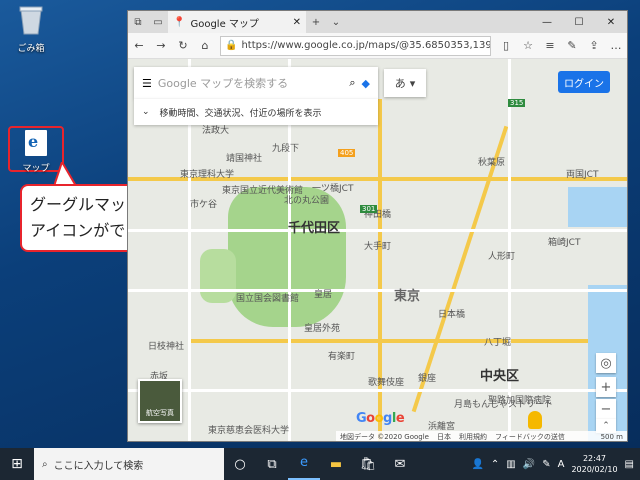 This screenshot has height=480, width=640. Describe the element at coordinates (160, 401) in the screenshot. I see `satellite-toggle: 航空写真` at that location.